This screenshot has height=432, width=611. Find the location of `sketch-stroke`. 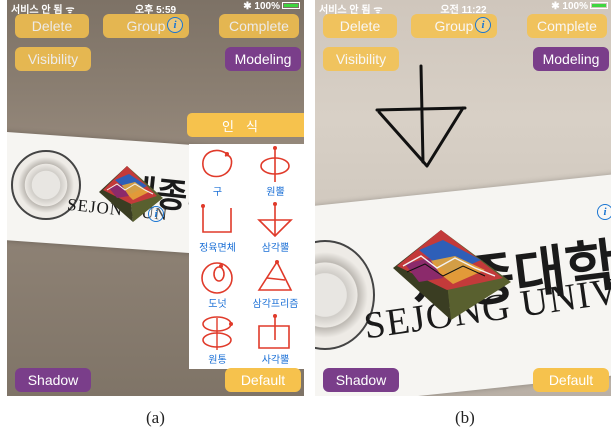

sketch-stroke is located at coordinates (421, 116).